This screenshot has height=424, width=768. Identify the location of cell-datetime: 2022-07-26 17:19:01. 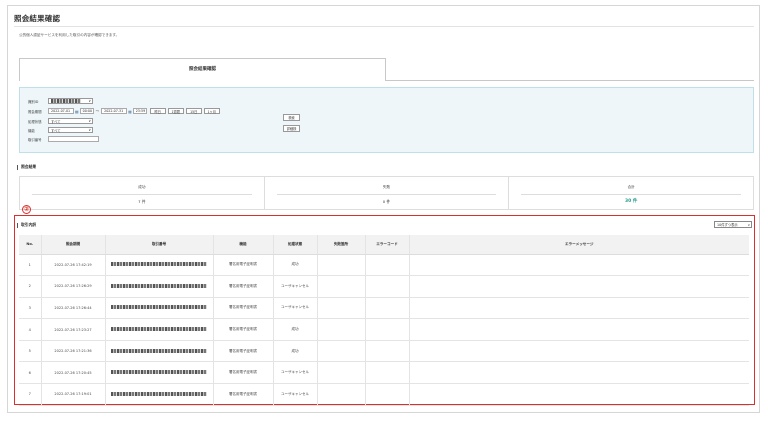
(73, 394).